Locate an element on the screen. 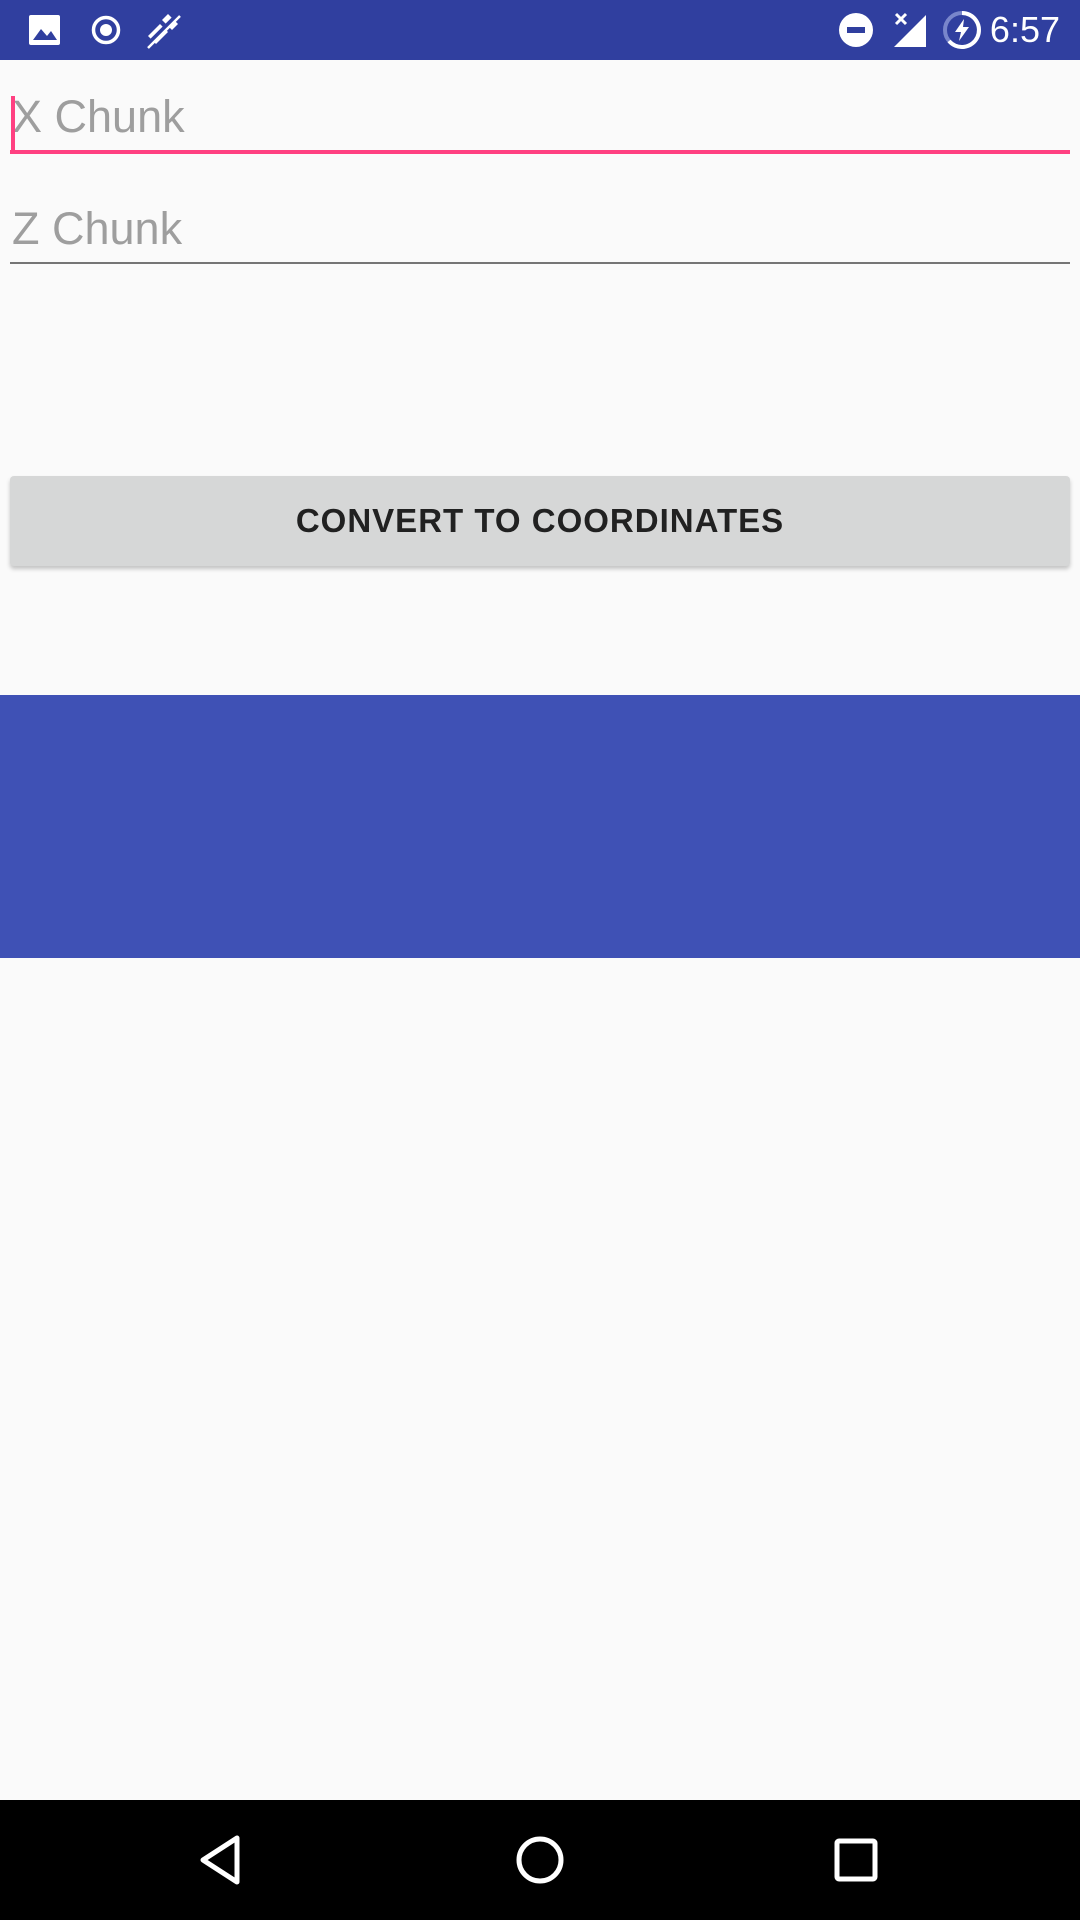 The height and width of the screenshot is (1920, 1080). back-icon is located at coordinates (223, 1860).